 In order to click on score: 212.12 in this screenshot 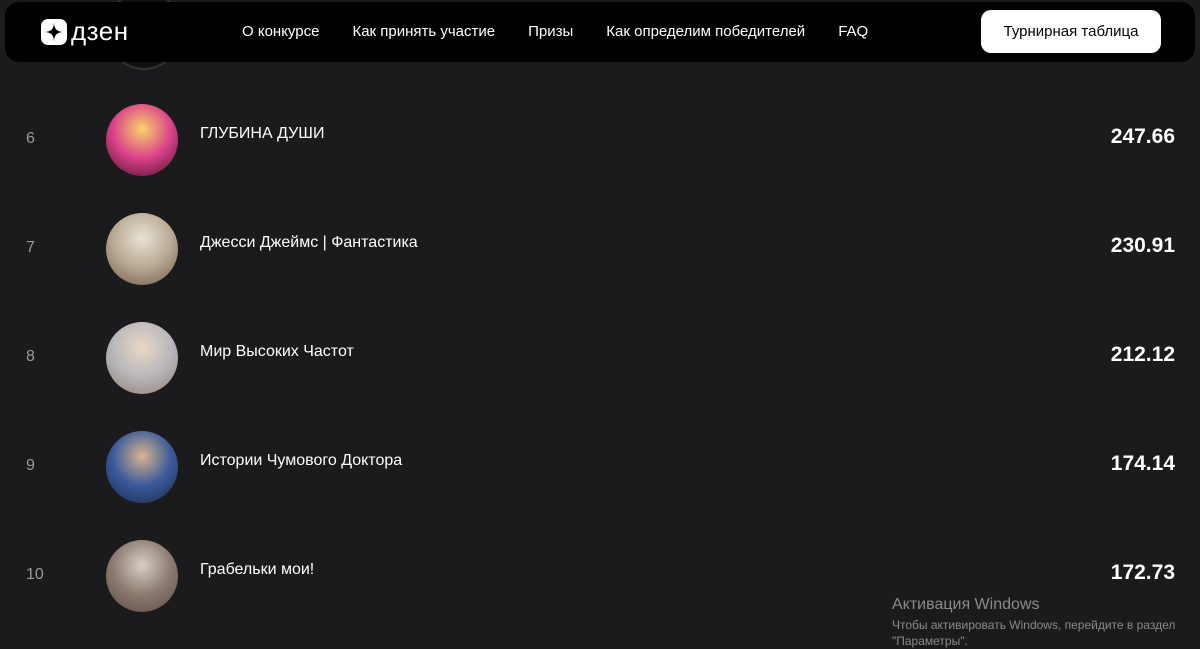, I will do `click(1142, 354)`.